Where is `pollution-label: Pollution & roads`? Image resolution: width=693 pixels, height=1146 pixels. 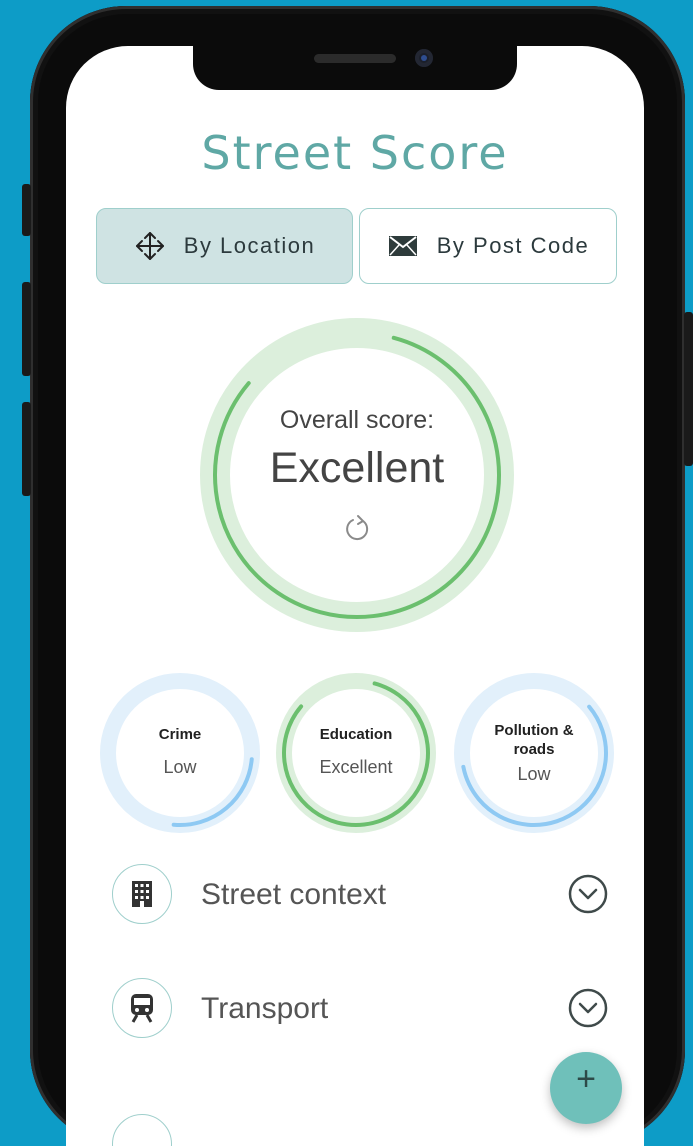
pollution-label: Pollution & roads is located at coordinates (534, 740).